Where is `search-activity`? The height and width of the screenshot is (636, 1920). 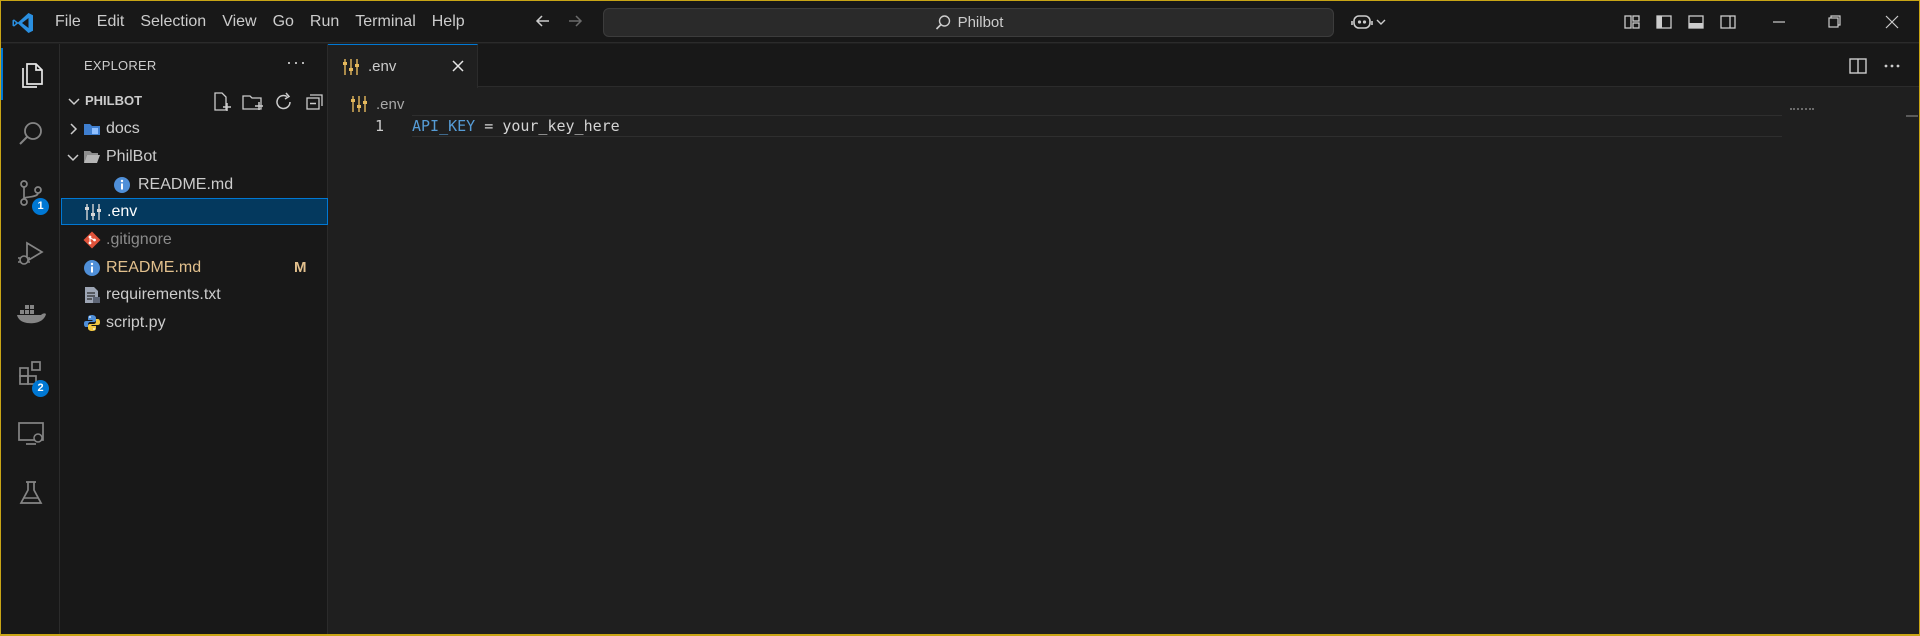
search-activity is located at coordinates (30, 134).